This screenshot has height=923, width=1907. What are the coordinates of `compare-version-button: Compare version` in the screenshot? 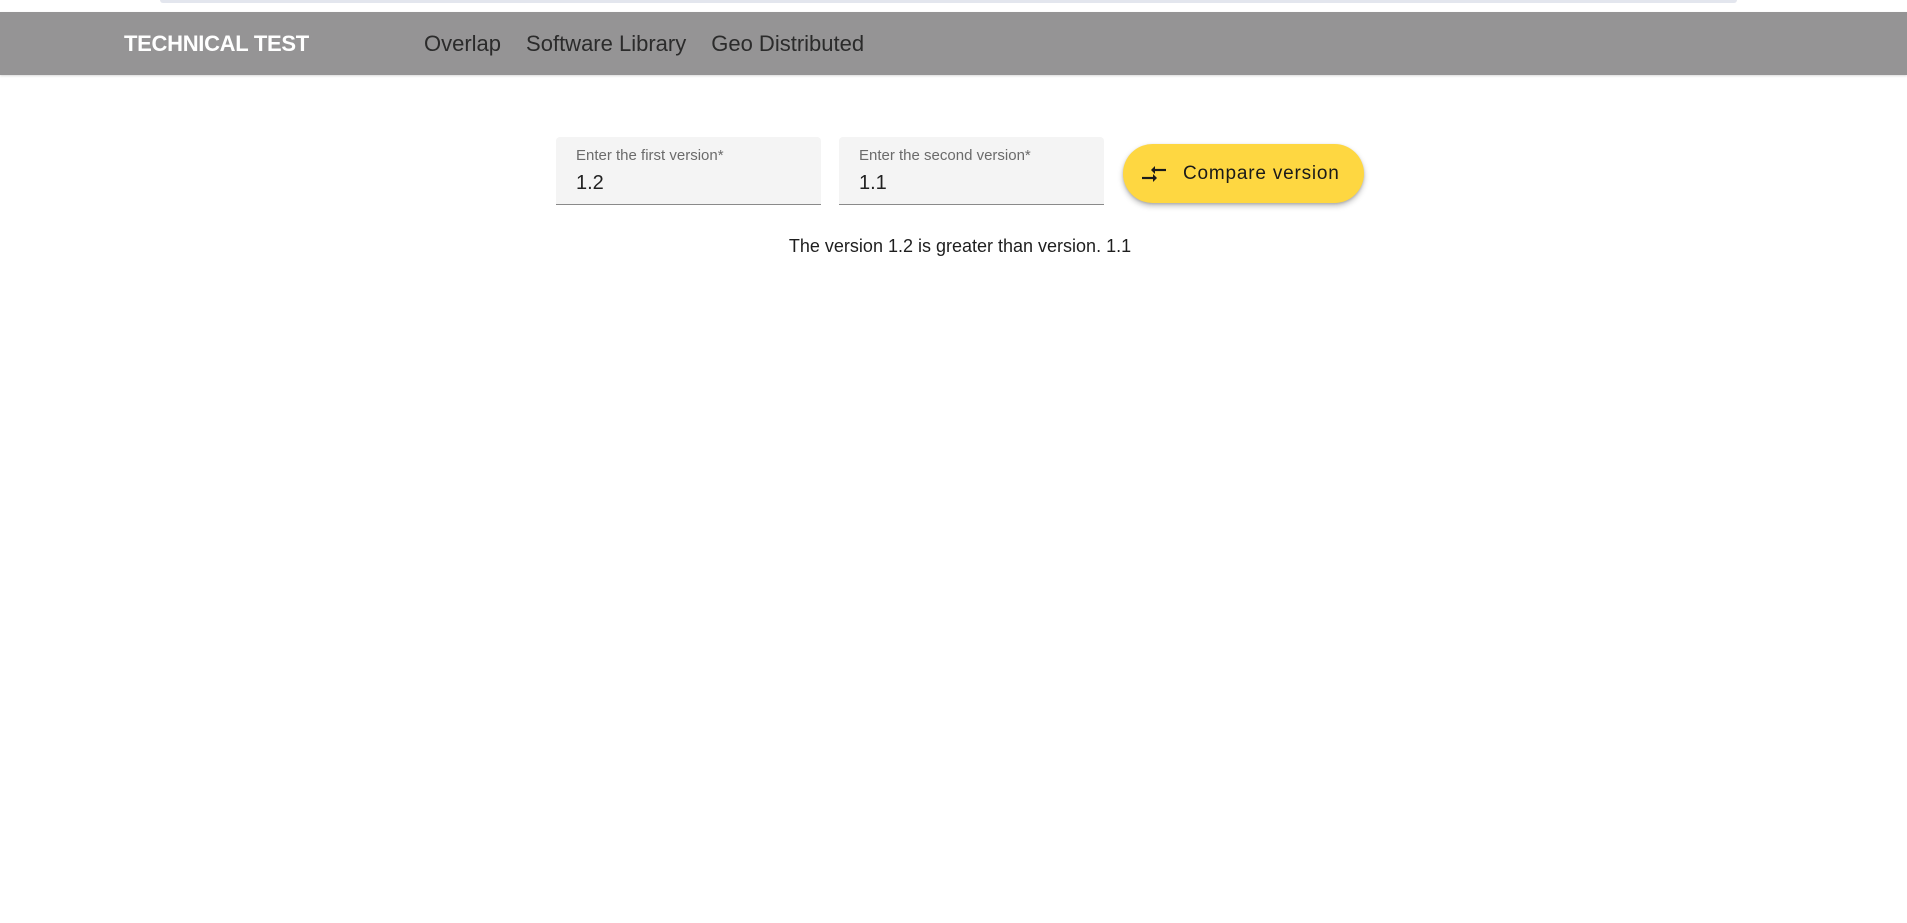 It's located at (1243, 173).